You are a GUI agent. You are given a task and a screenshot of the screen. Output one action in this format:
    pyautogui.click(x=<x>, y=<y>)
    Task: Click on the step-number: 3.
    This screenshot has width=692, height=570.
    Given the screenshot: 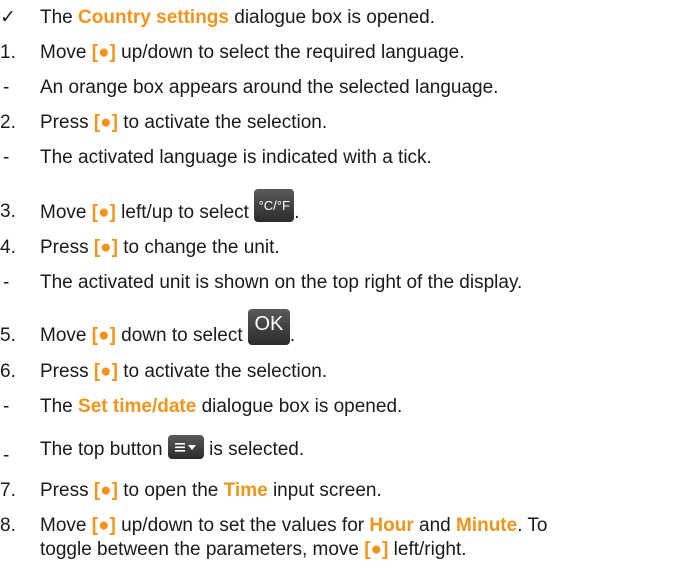 What is the action you would take?
    pyautogui.click(x=8, y=211)
    